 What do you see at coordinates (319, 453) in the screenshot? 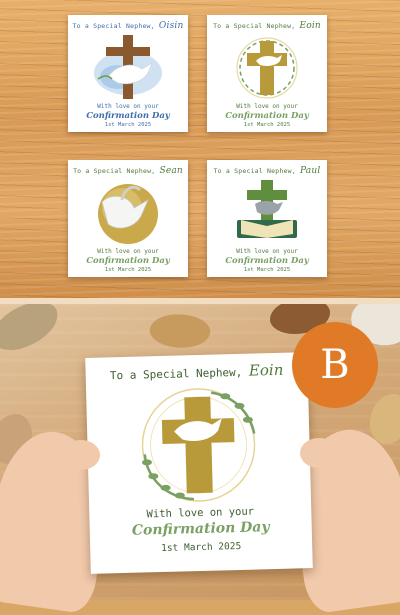
I see `right-thumb` at bounding box center [319, 453].